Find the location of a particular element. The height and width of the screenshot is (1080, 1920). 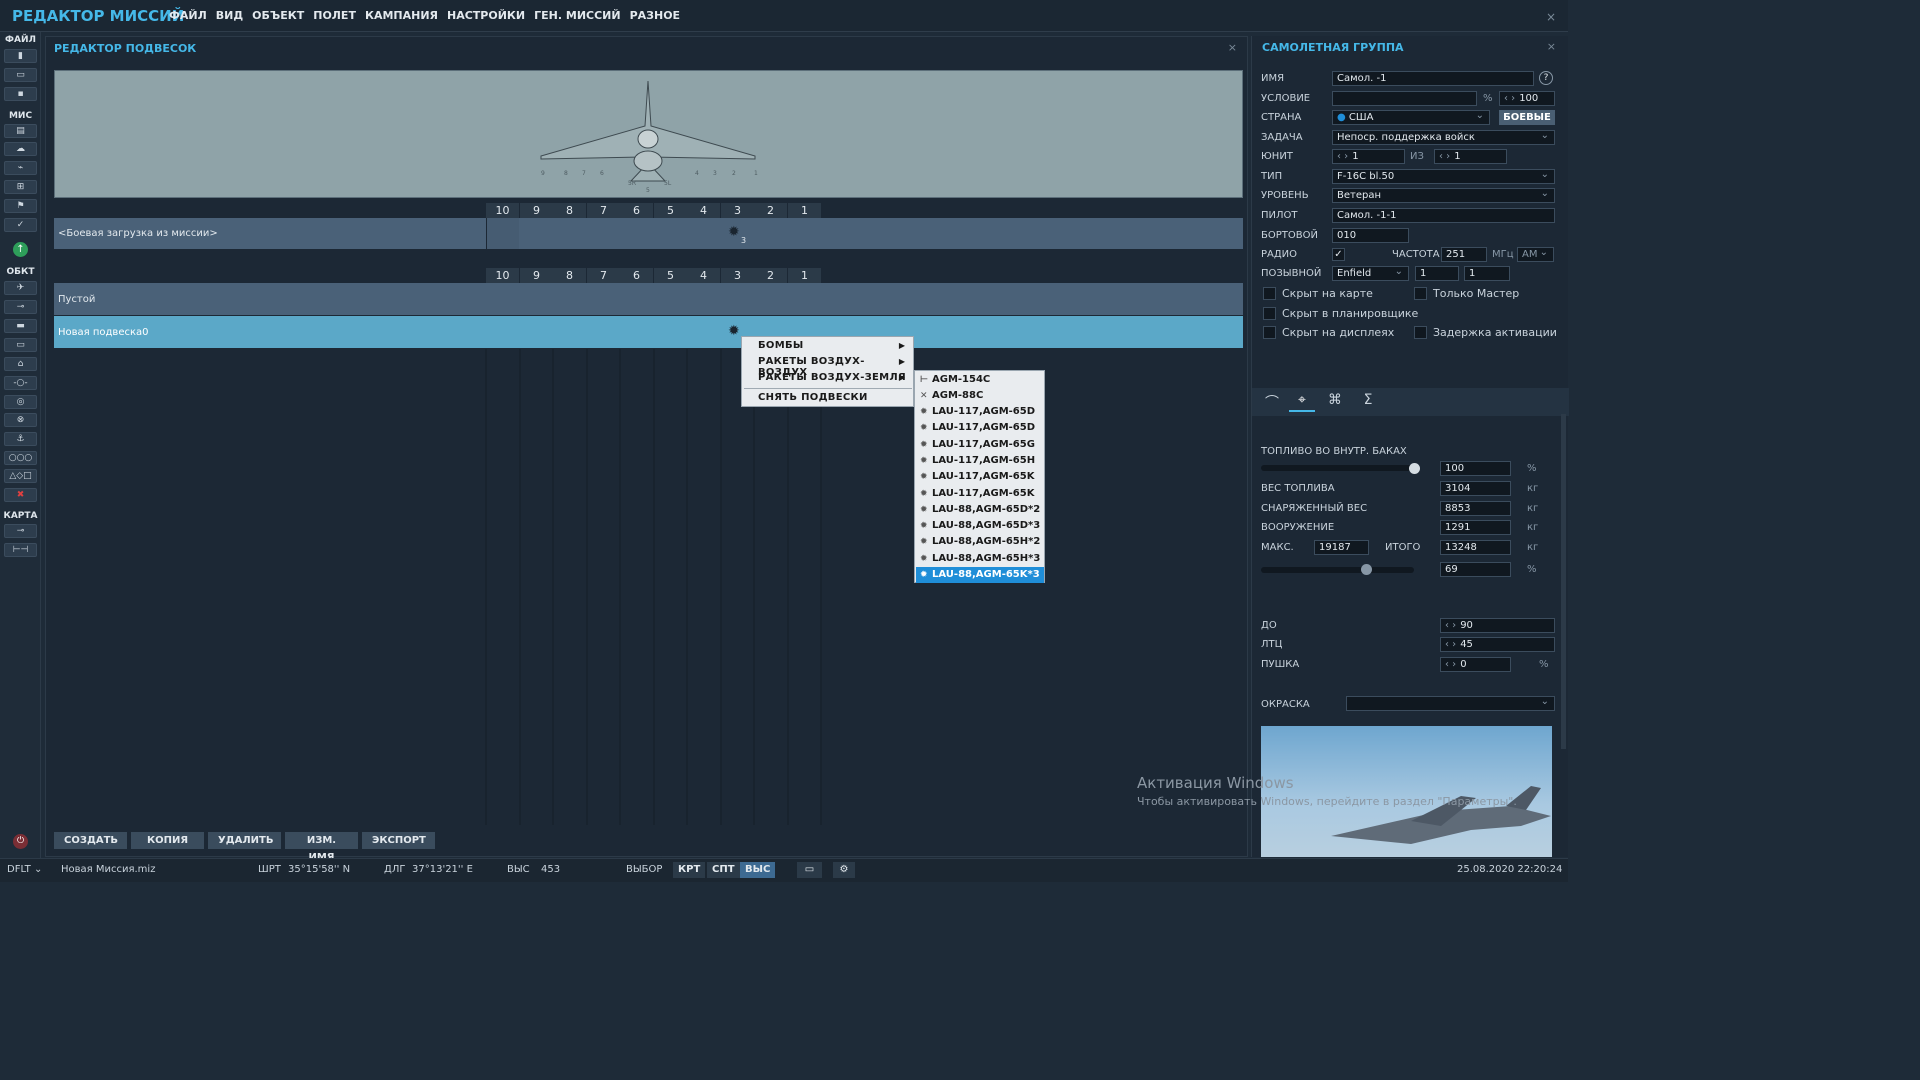

master-only-checkbox is located at coordinates (1420, 293).